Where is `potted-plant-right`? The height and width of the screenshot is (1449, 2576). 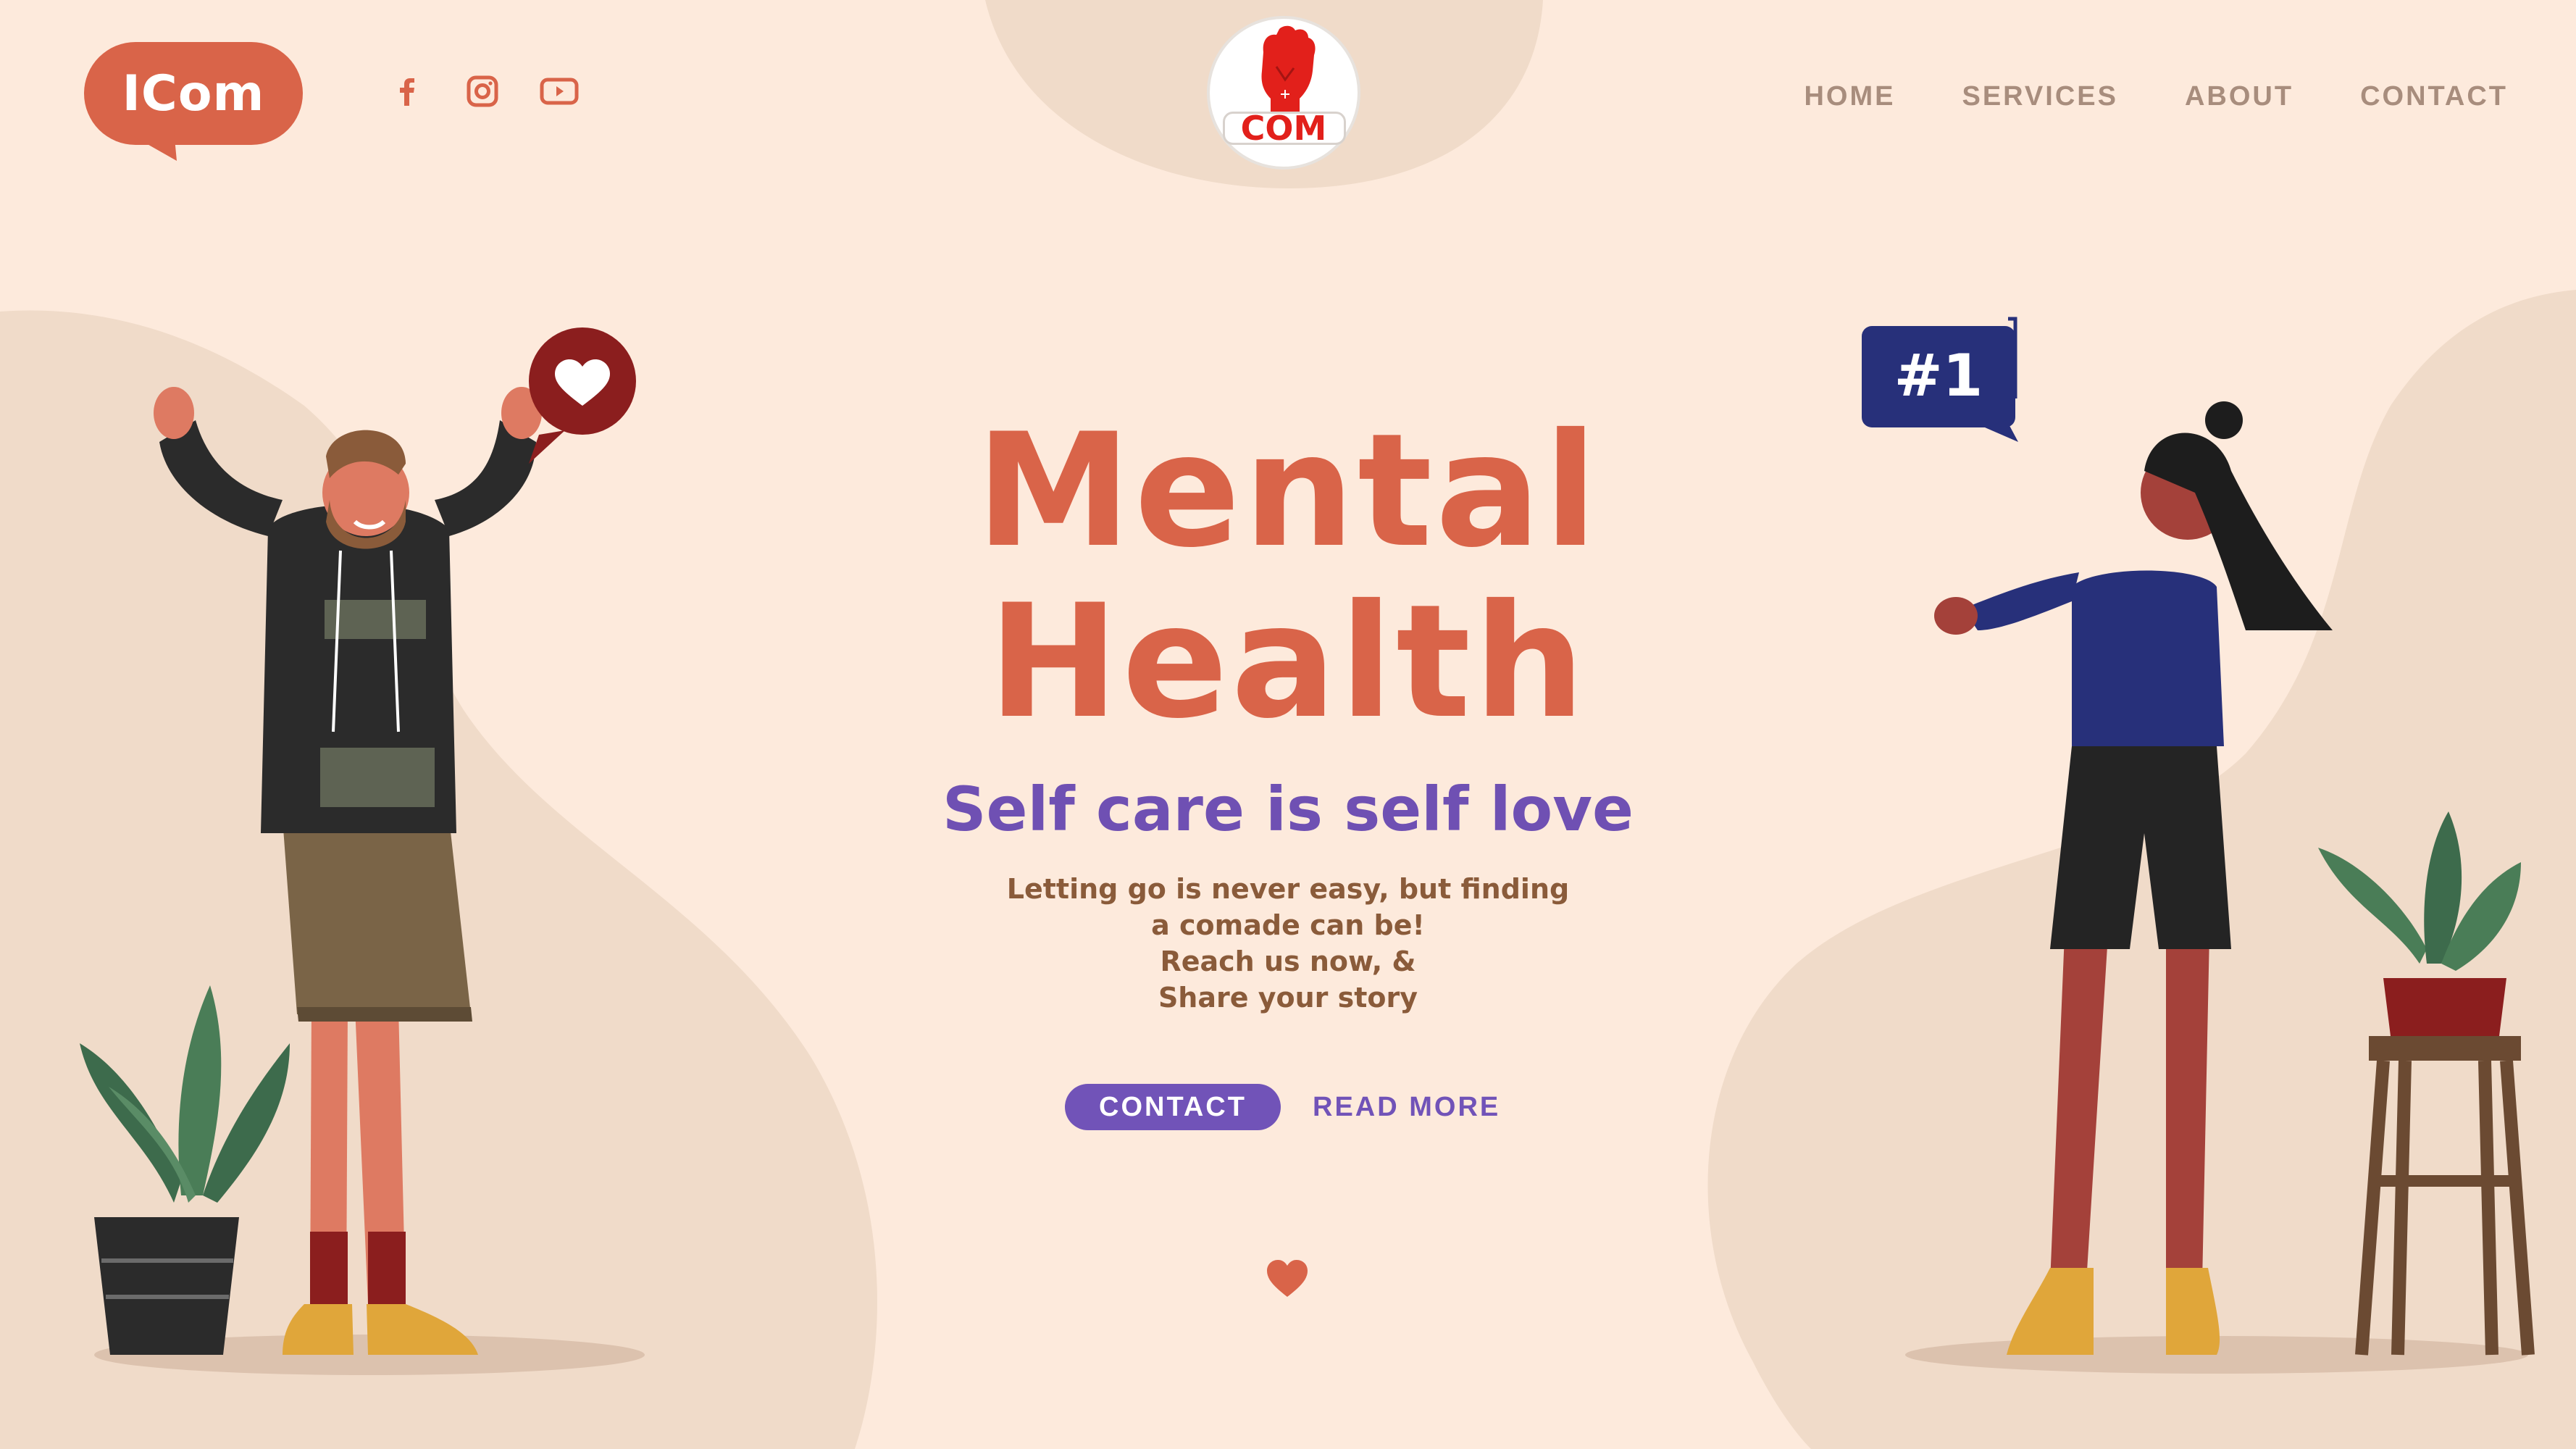
potted-plant-right is located at coordinates (2426, 1083).